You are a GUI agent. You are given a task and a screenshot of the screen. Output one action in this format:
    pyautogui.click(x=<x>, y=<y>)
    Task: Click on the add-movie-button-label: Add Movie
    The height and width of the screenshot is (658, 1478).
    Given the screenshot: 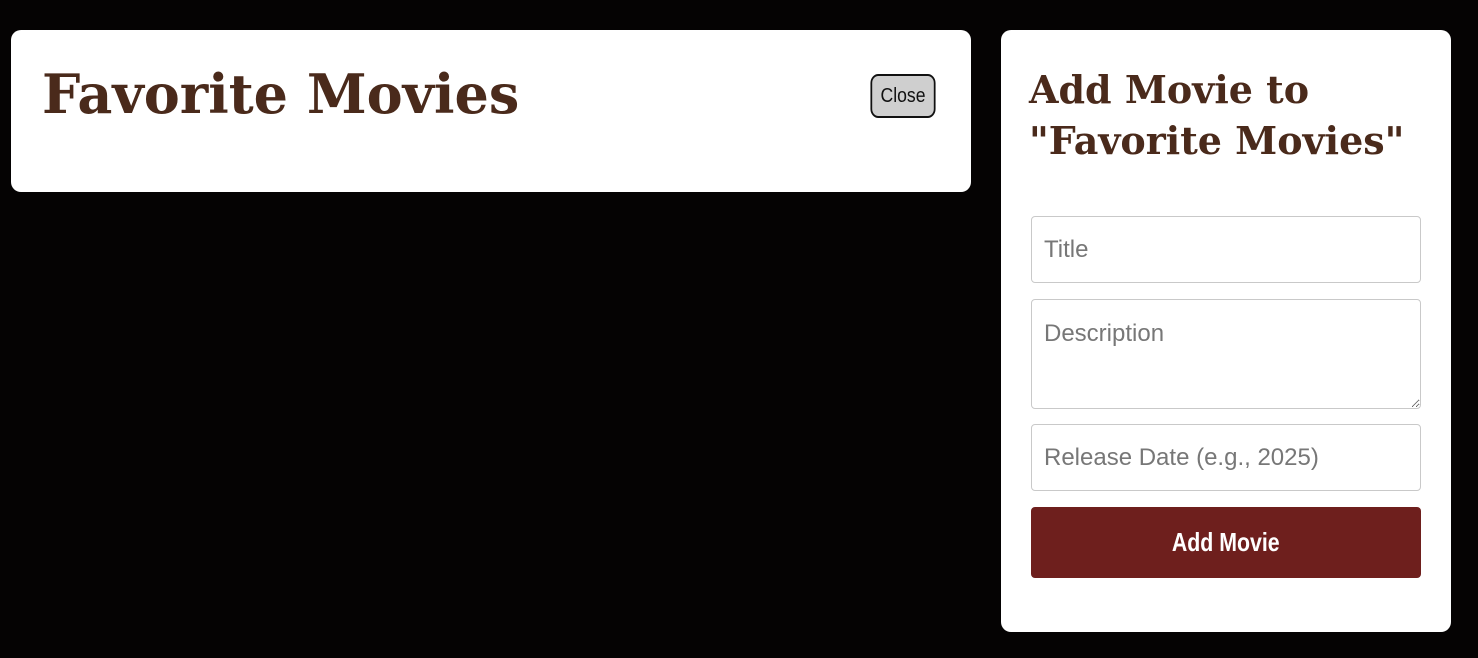 What is the action you would take?
    pyautogui.click(x=1226, y=542)
    